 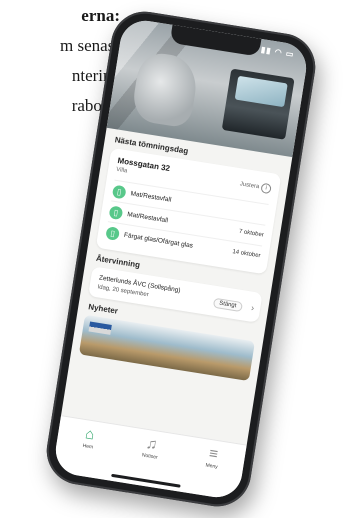 What do you see at coordinates (246, 254) in the screenshot?
I see `pickup-date: 14 oktober` at bounding box center [246, 254].